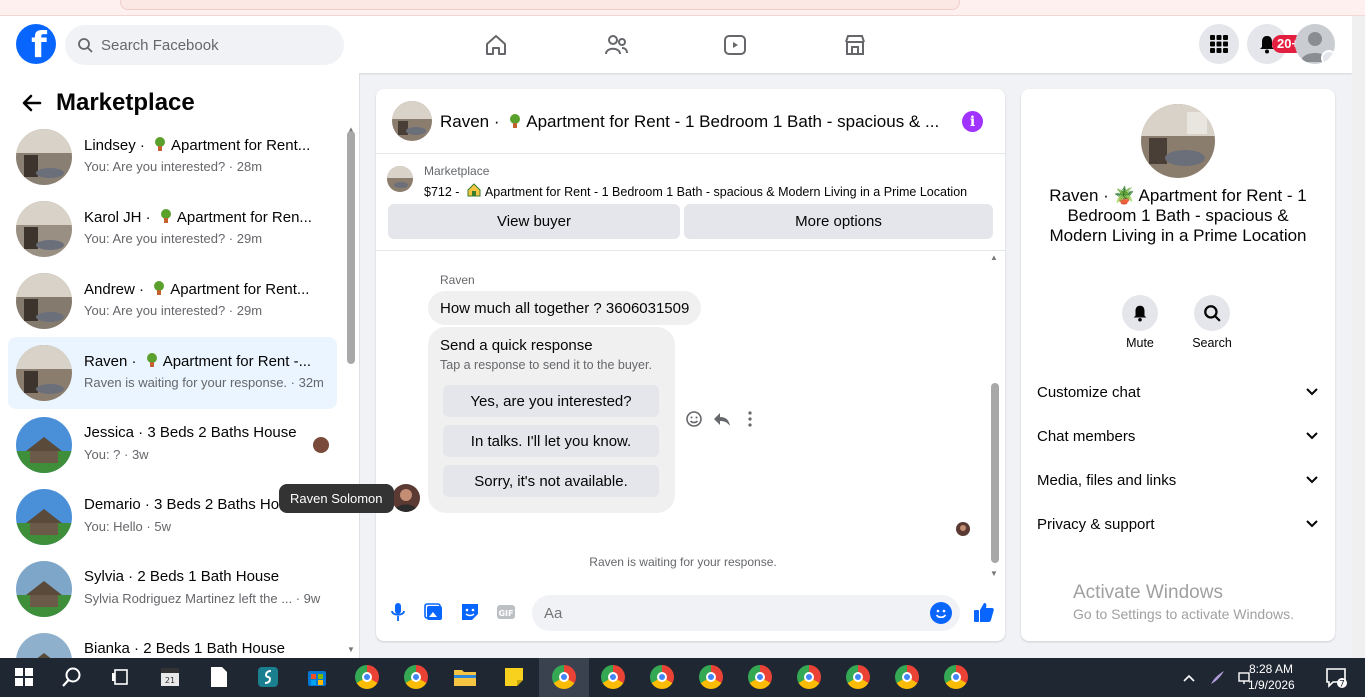 Image resolution: width=1365 pixels, height=697 pixels. What do you see at coordinates (551, 481) in the screenshot?
I see `quick-response-not-available-button: Sorry, it's not available.` at bounding box center [551, 481].